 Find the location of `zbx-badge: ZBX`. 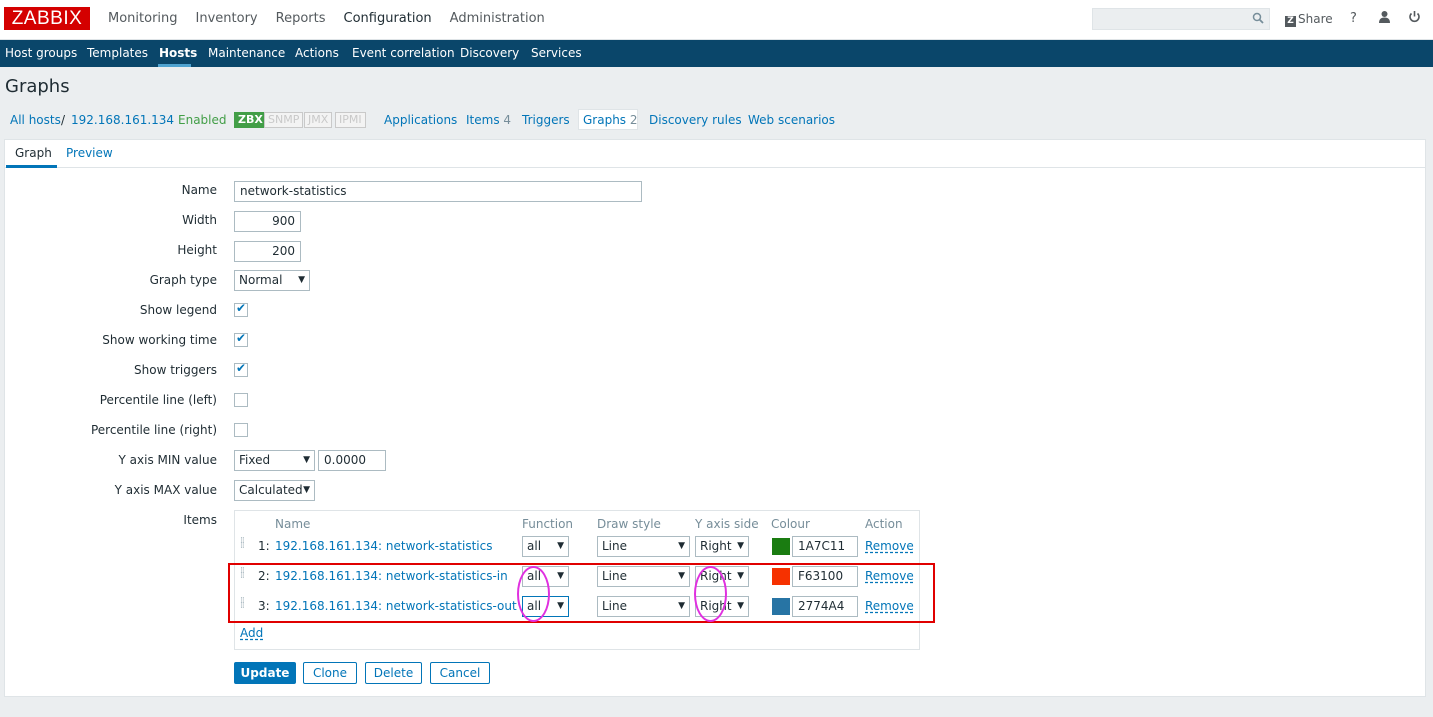

zbx-badge: ZBX is located at coordinates (250, 120).